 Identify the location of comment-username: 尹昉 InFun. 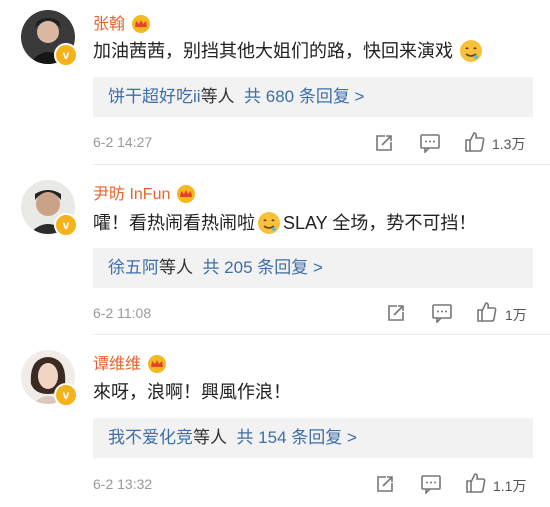
(144, 194).